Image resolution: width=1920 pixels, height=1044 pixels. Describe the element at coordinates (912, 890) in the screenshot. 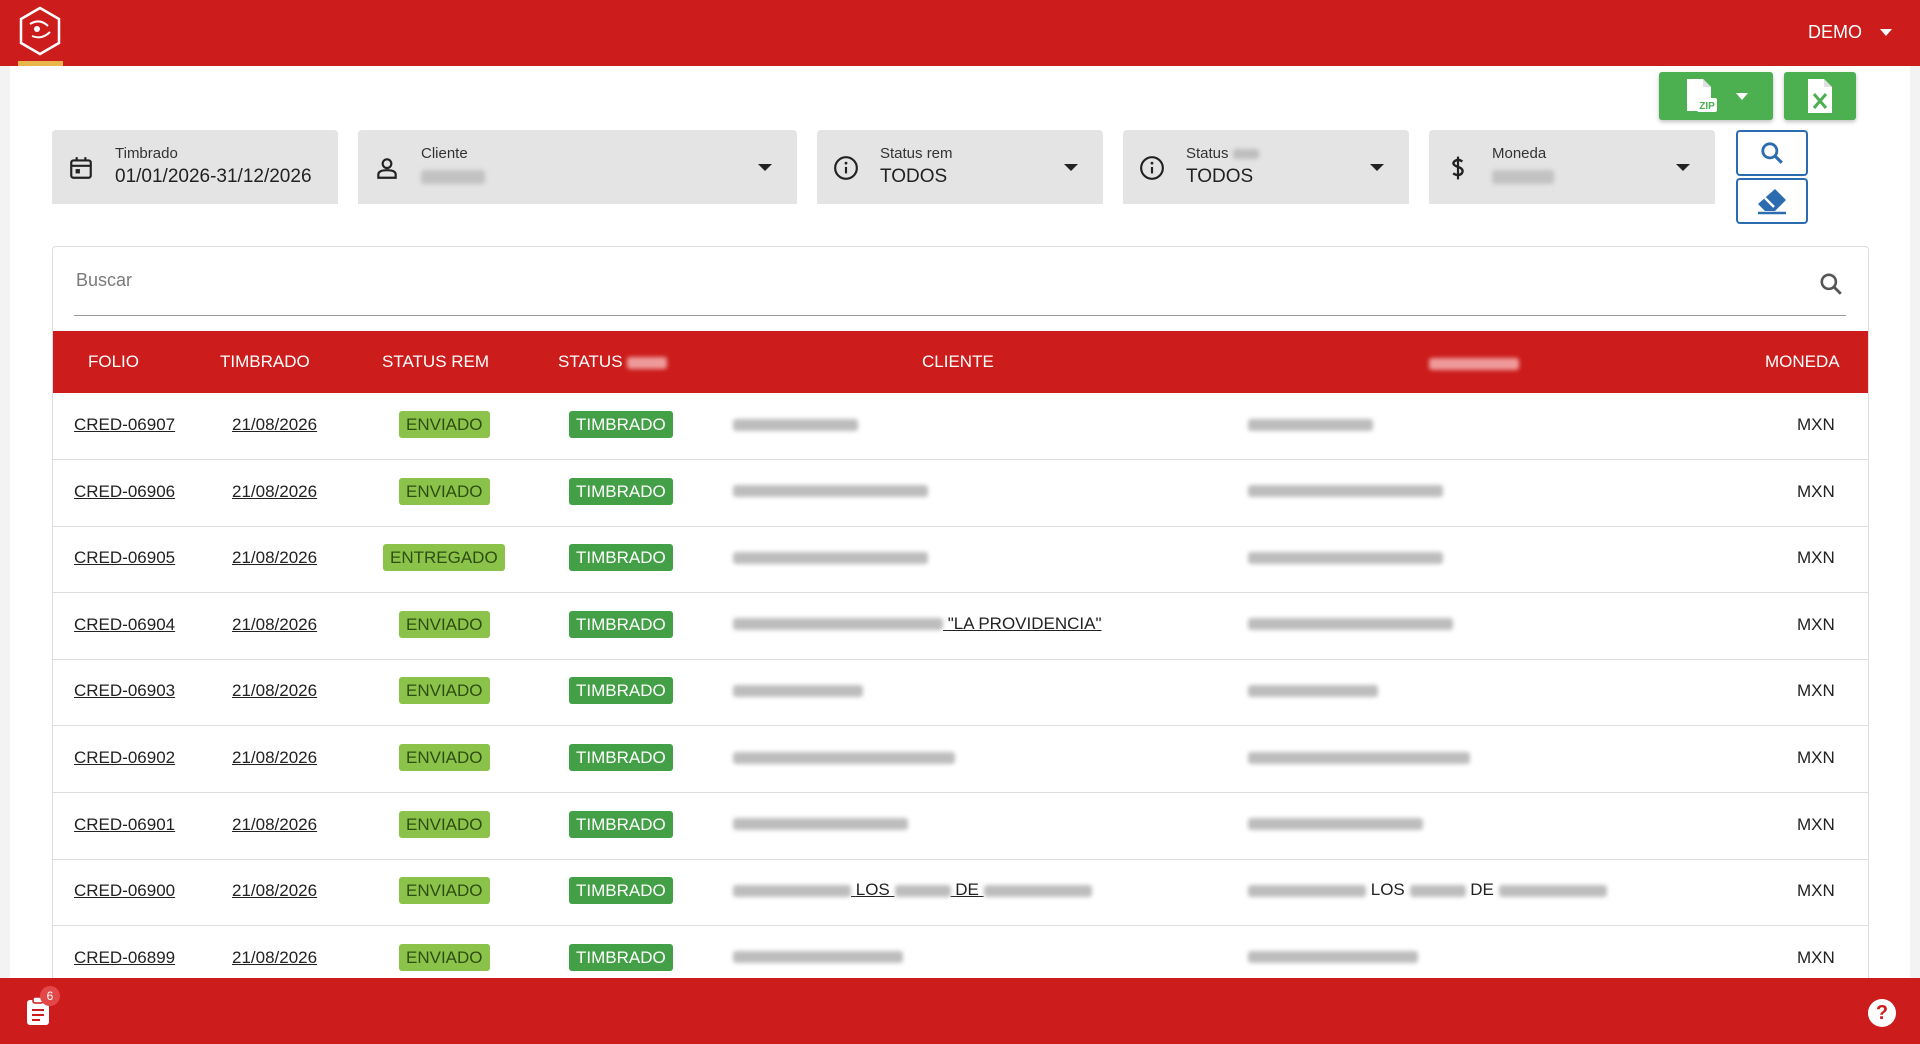

I see `cliente-link: LOS DE` at that location.